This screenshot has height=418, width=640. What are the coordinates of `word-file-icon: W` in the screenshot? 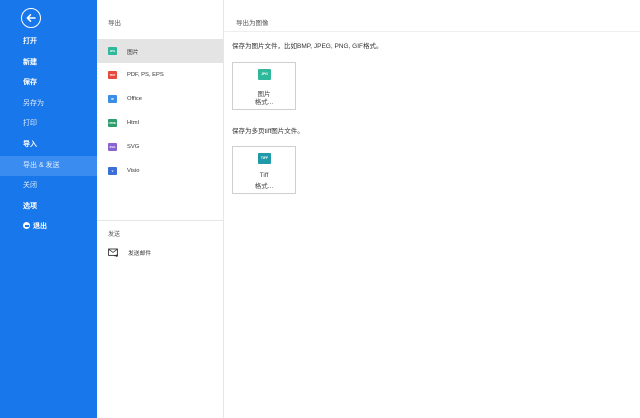 It's located at (112, 99).